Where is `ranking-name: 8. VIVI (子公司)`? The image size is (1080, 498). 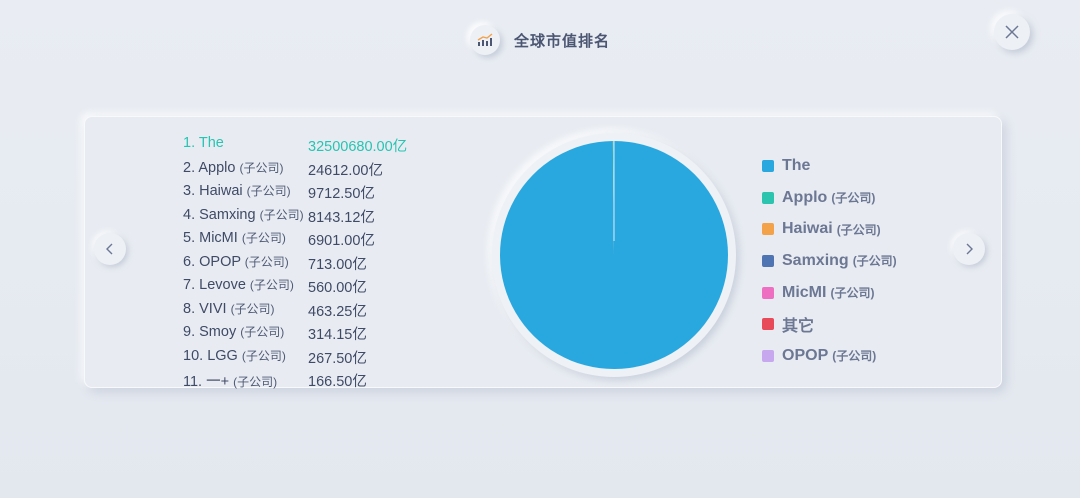
ranking-name: 8. VIVI (子公司) is located at coordinates (229, 308).